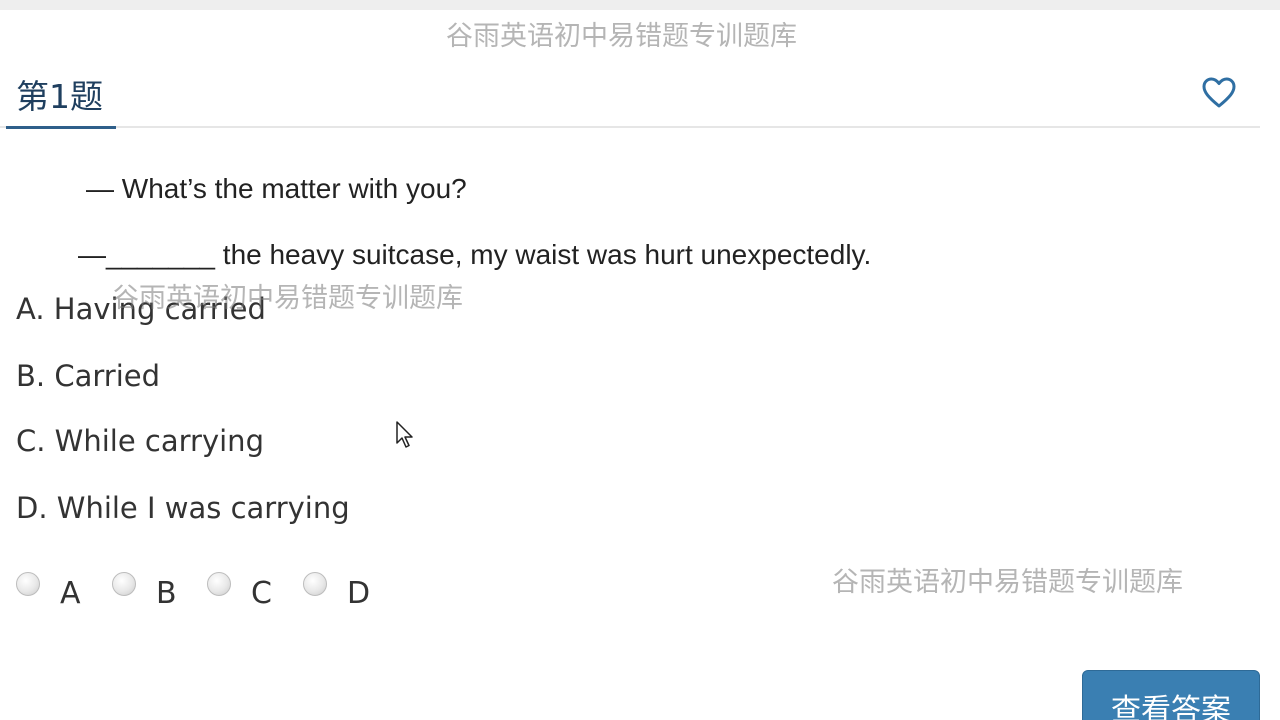  I want to click on radio-label-c: C, so click(261, 593).